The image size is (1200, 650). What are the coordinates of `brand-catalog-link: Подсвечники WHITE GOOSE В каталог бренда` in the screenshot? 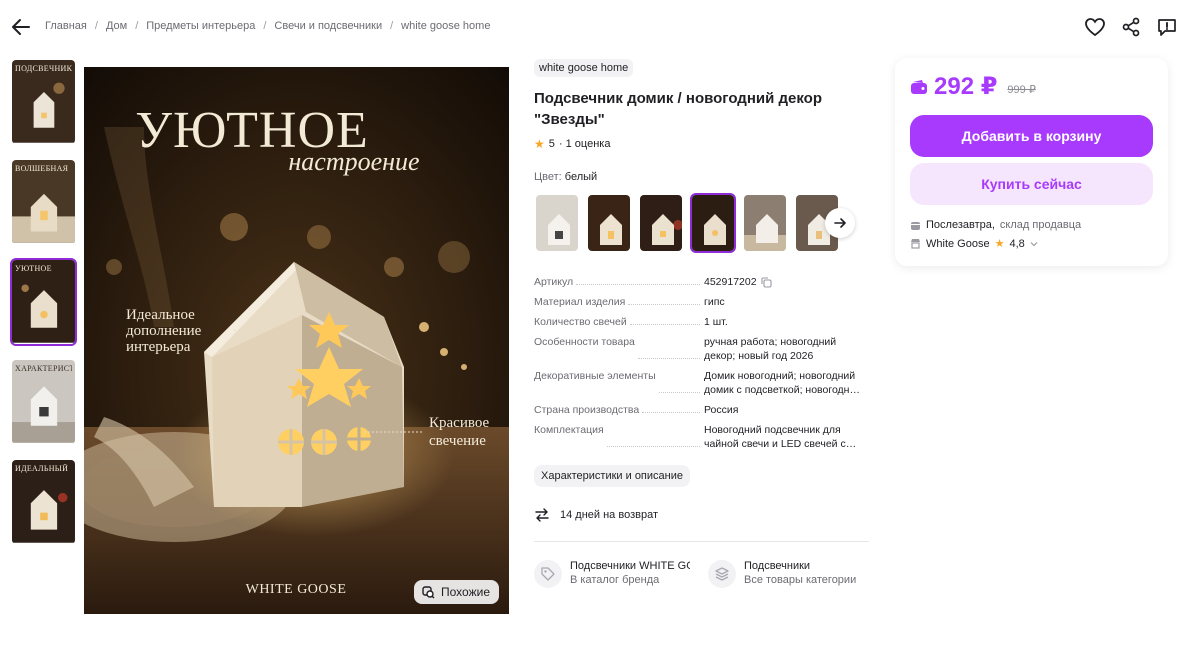 It's located at (614, 574).